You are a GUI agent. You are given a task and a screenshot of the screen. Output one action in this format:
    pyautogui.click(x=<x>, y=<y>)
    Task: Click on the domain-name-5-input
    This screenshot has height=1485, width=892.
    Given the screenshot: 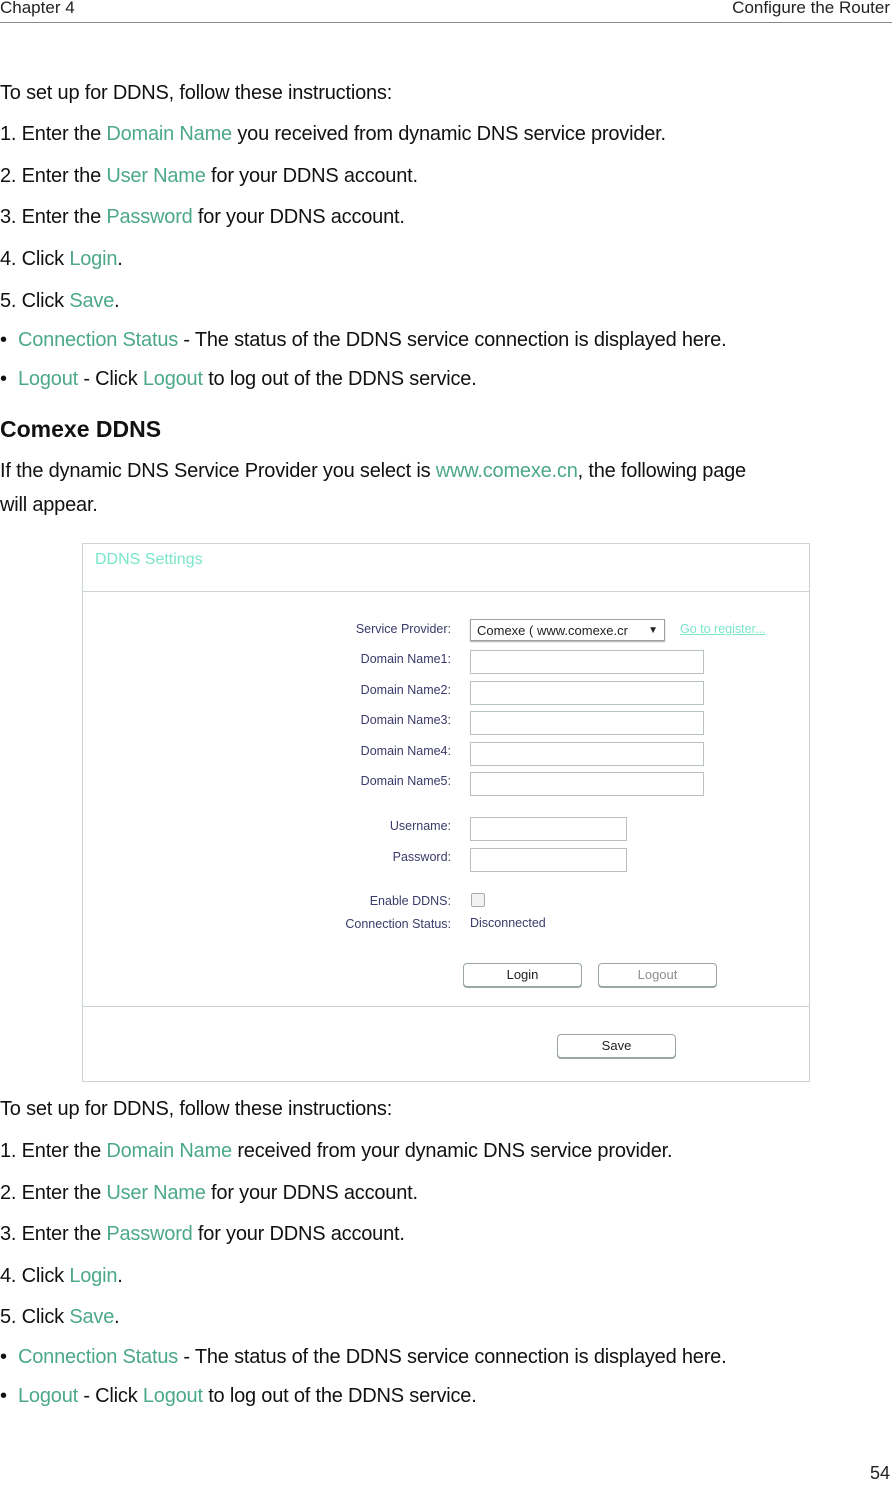 What is the action you would take?
    pyautogui.click(x=587, y=784)
    